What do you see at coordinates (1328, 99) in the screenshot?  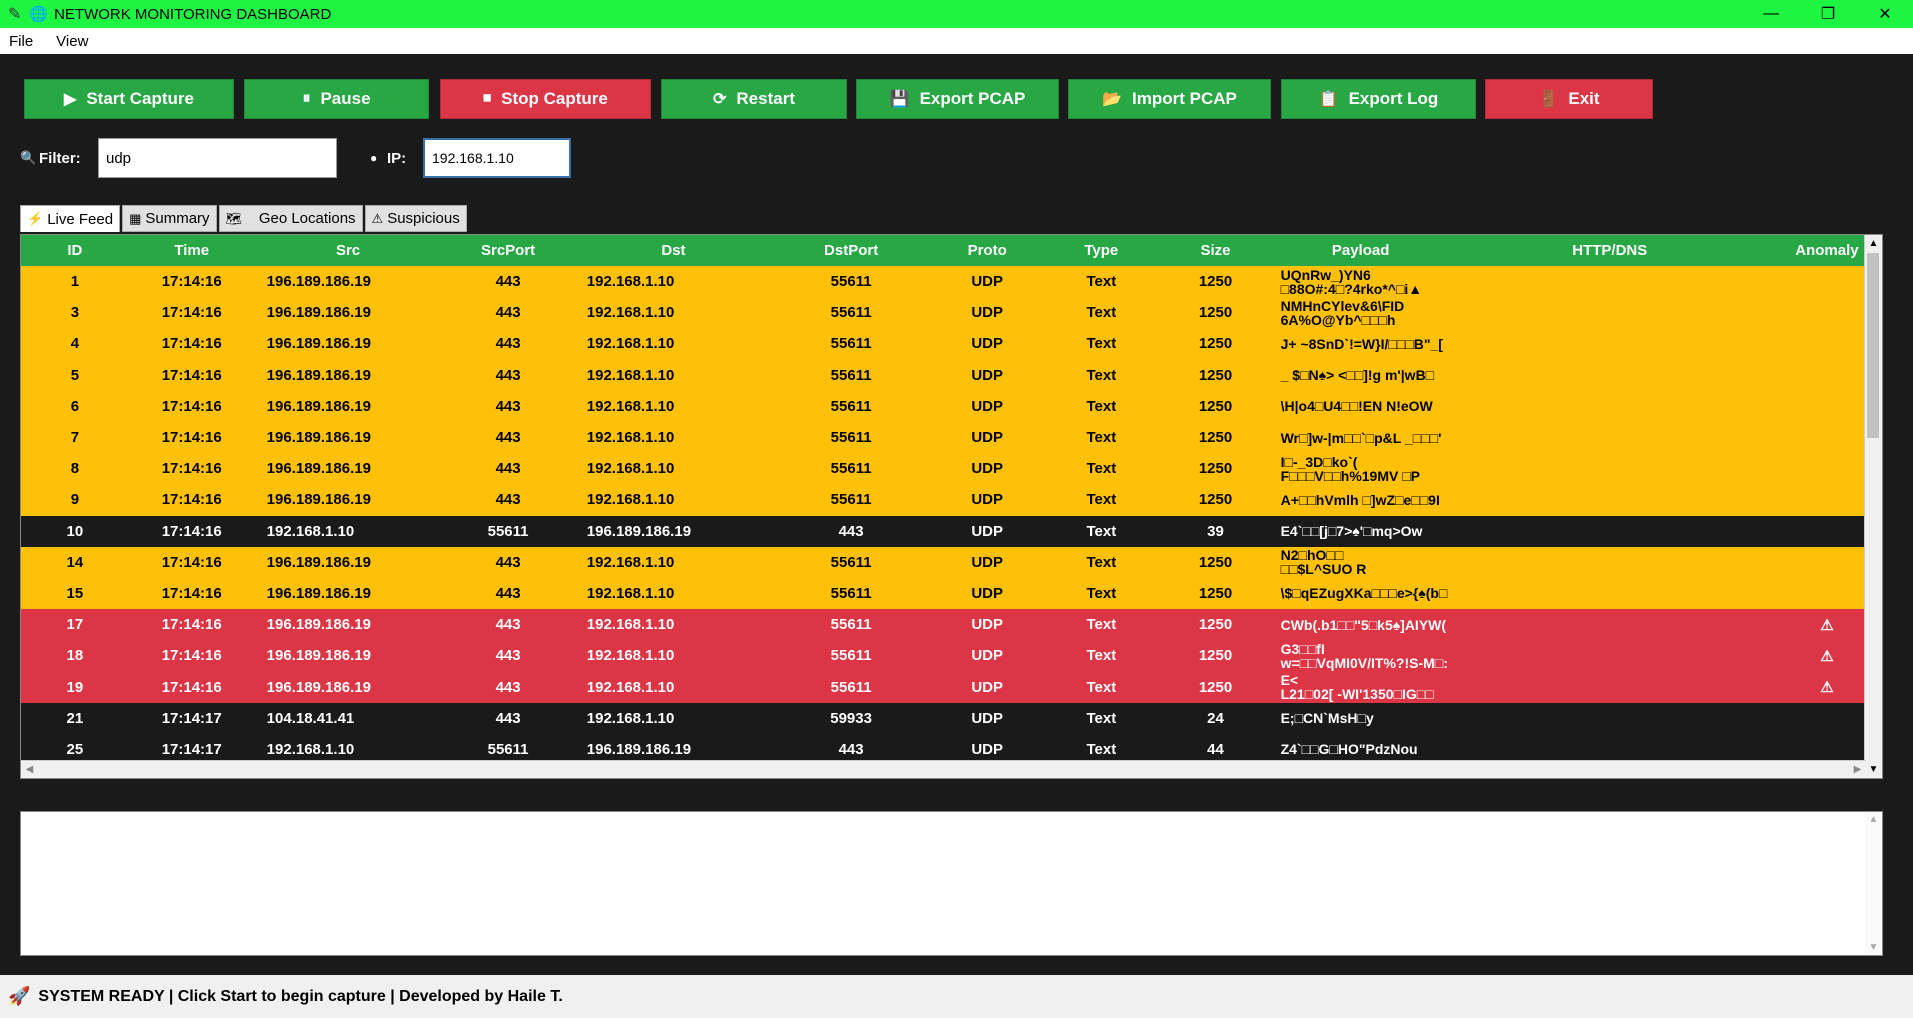 I see `export-log-icon: 📋` at bounding box center [1328, 99].